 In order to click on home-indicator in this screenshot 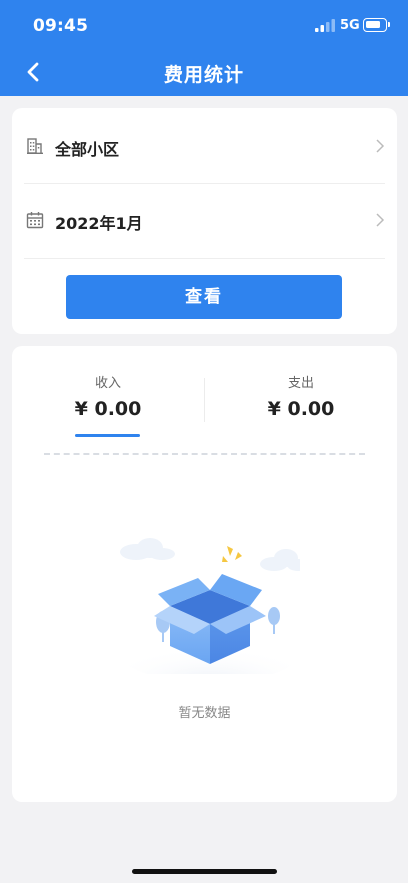, I will do `click(204, 871)`.